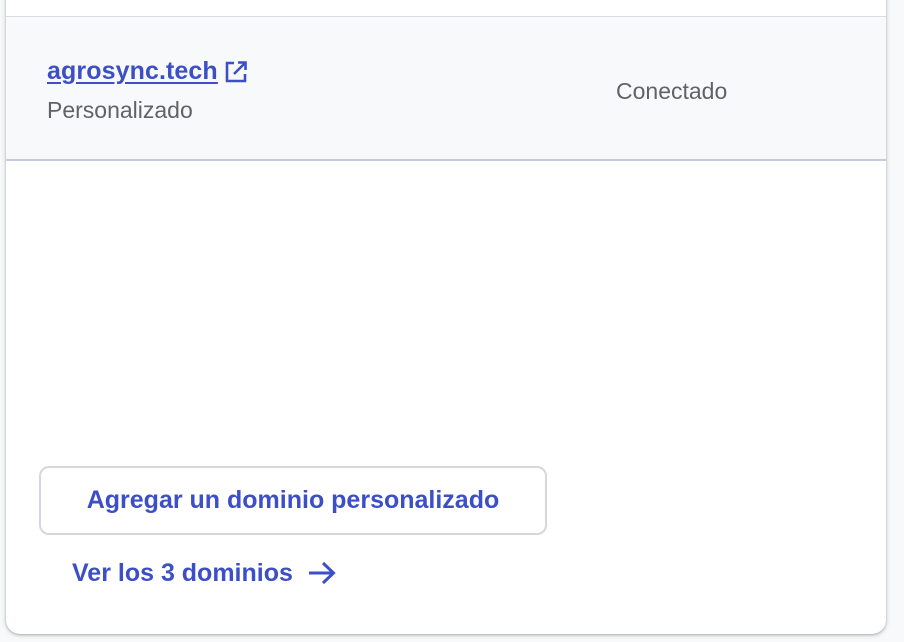  Describe the element at coordinates (446, 160) in the screenshot. I see `divider` at that location.